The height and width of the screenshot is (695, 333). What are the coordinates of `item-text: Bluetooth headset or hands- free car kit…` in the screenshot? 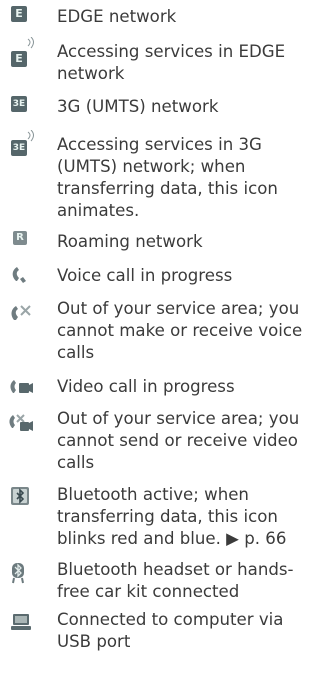 It's located at (175, 580).